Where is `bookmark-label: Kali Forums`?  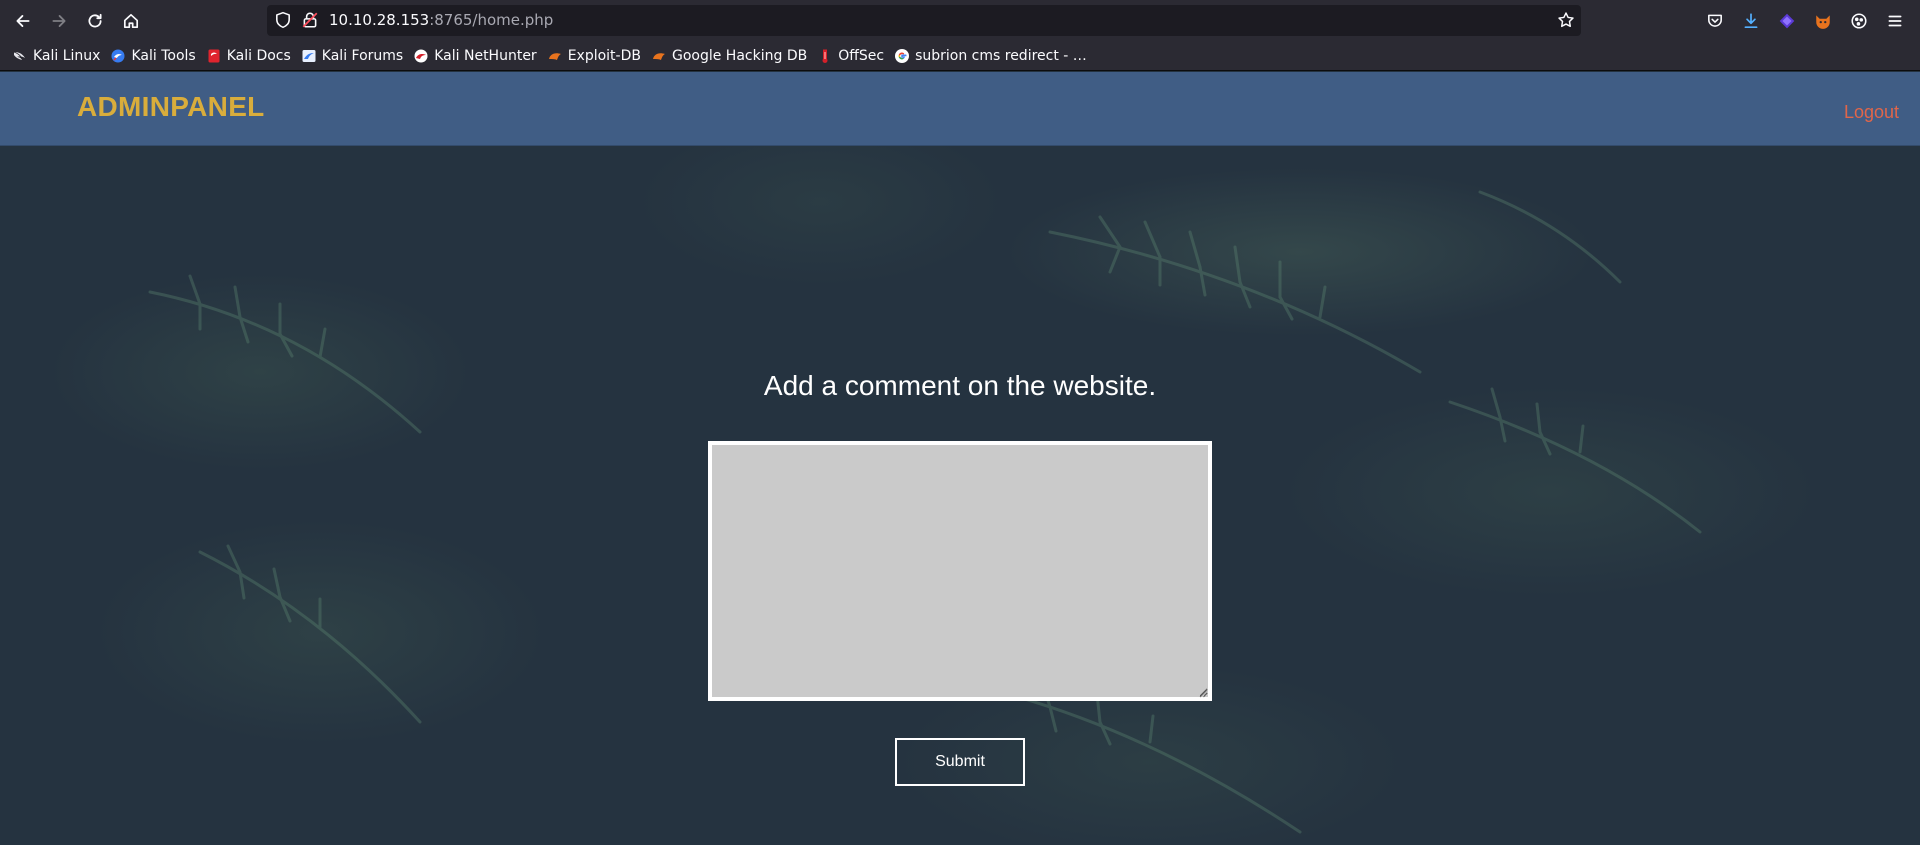
bookmark-label: Kali Forums is located at coordinates (362, 56).